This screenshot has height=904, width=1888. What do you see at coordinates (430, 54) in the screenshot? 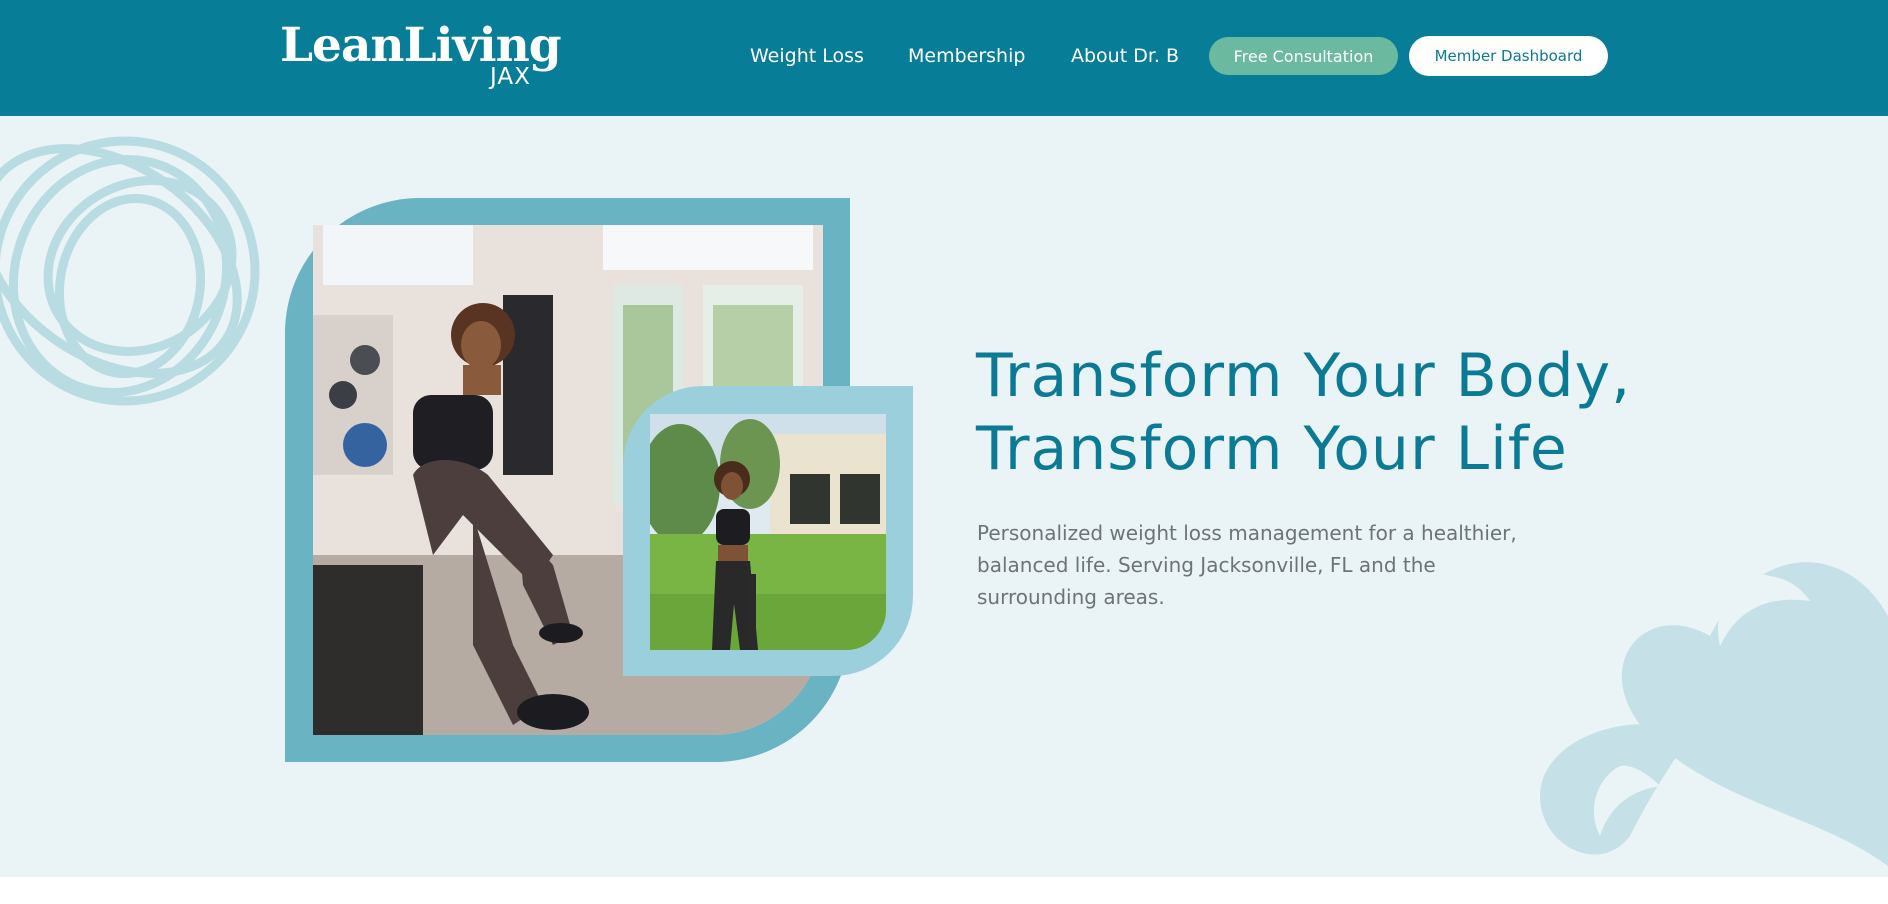
I see `site-logo: LeanLiving JAX` at bounding box center [430, 54].